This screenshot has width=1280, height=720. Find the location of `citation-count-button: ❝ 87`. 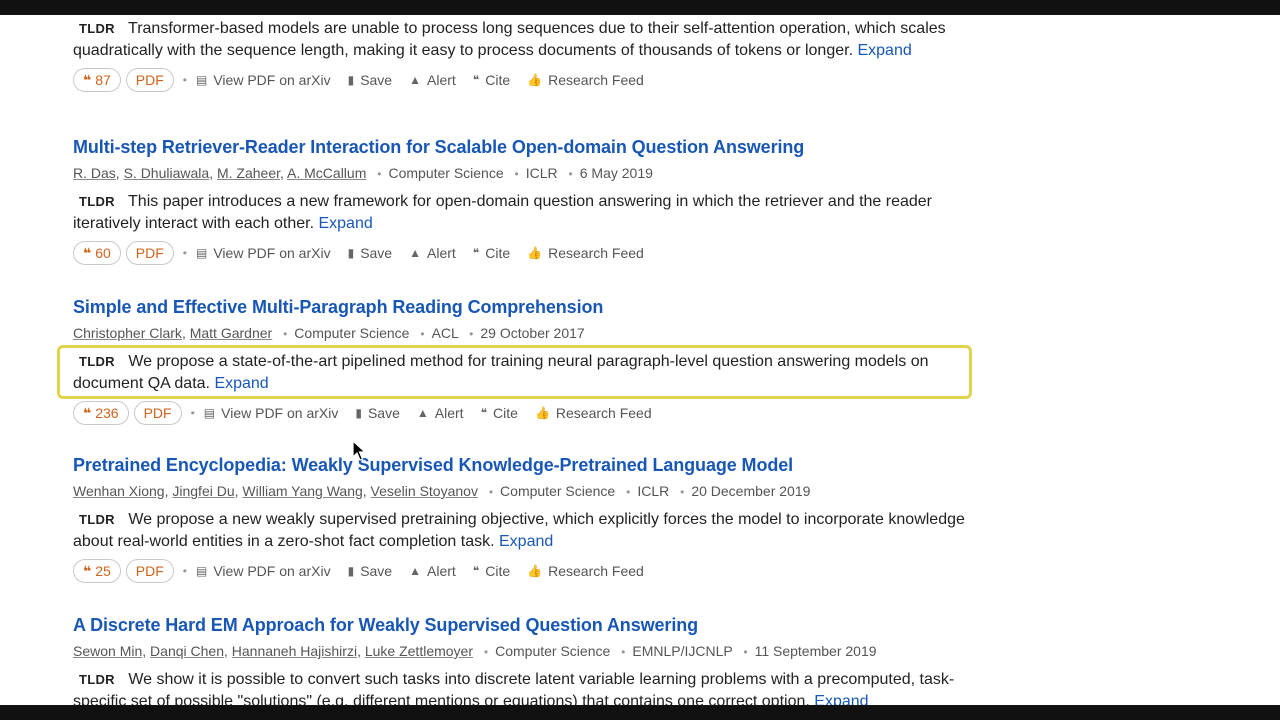

citation-count-button: ❝ 87 is located at coordinates (97, 80).